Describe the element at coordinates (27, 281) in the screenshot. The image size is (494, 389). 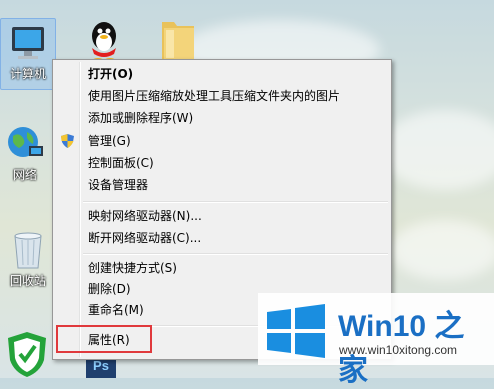
I see `desktop-icon-label: 回收站` at that location.